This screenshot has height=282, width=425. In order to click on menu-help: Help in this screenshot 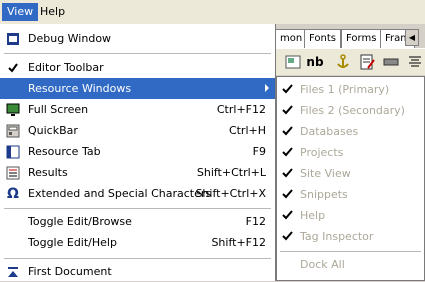, I will do `click(52, 12)`.